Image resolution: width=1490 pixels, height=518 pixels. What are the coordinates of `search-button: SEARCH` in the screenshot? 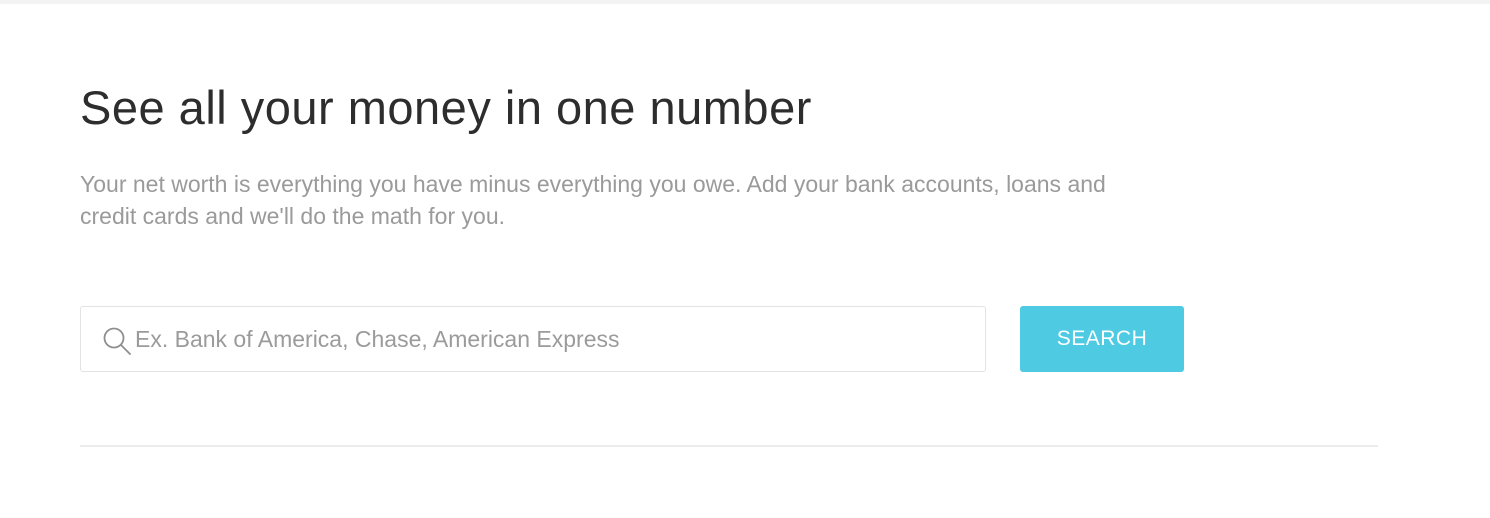 It's located at (1102, 339).